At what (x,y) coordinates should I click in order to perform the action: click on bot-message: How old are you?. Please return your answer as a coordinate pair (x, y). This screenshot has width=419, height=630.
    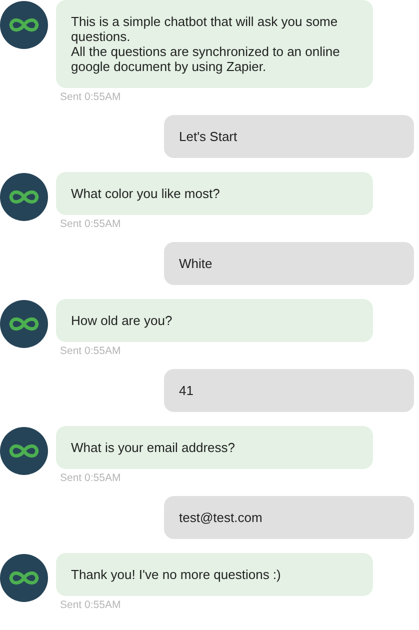
    Looking at the image, I should click on (214, 320).